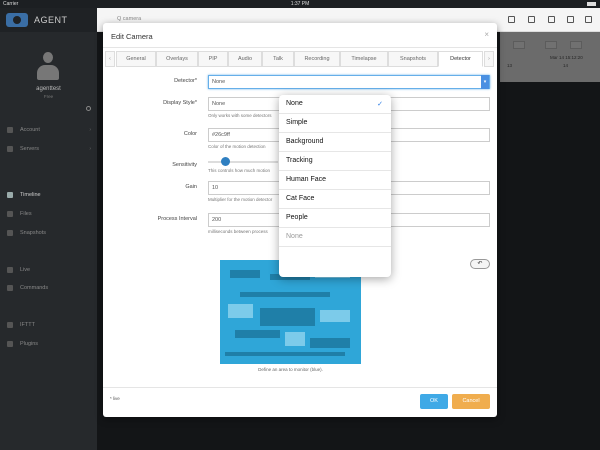 This screenshot has width=600, height=450. What do you see at coordinates (485, 82) in the screenshot?
I see `dropdown-arrow-icon: ▾` at bounding box center [485, 82].